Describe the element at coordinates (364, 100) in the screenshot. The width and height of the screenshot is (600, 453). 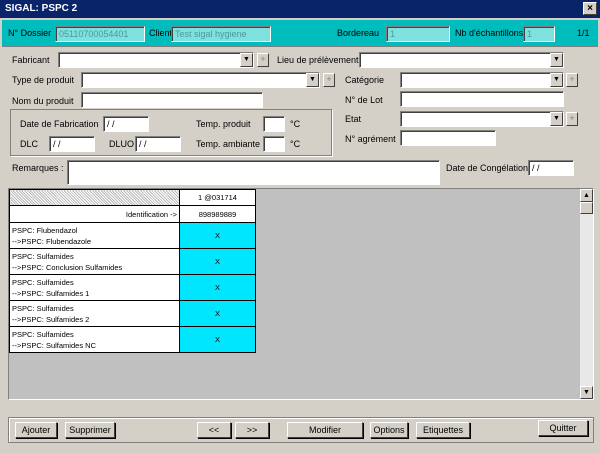
I see `lot-label: N° de Lot` at that location.